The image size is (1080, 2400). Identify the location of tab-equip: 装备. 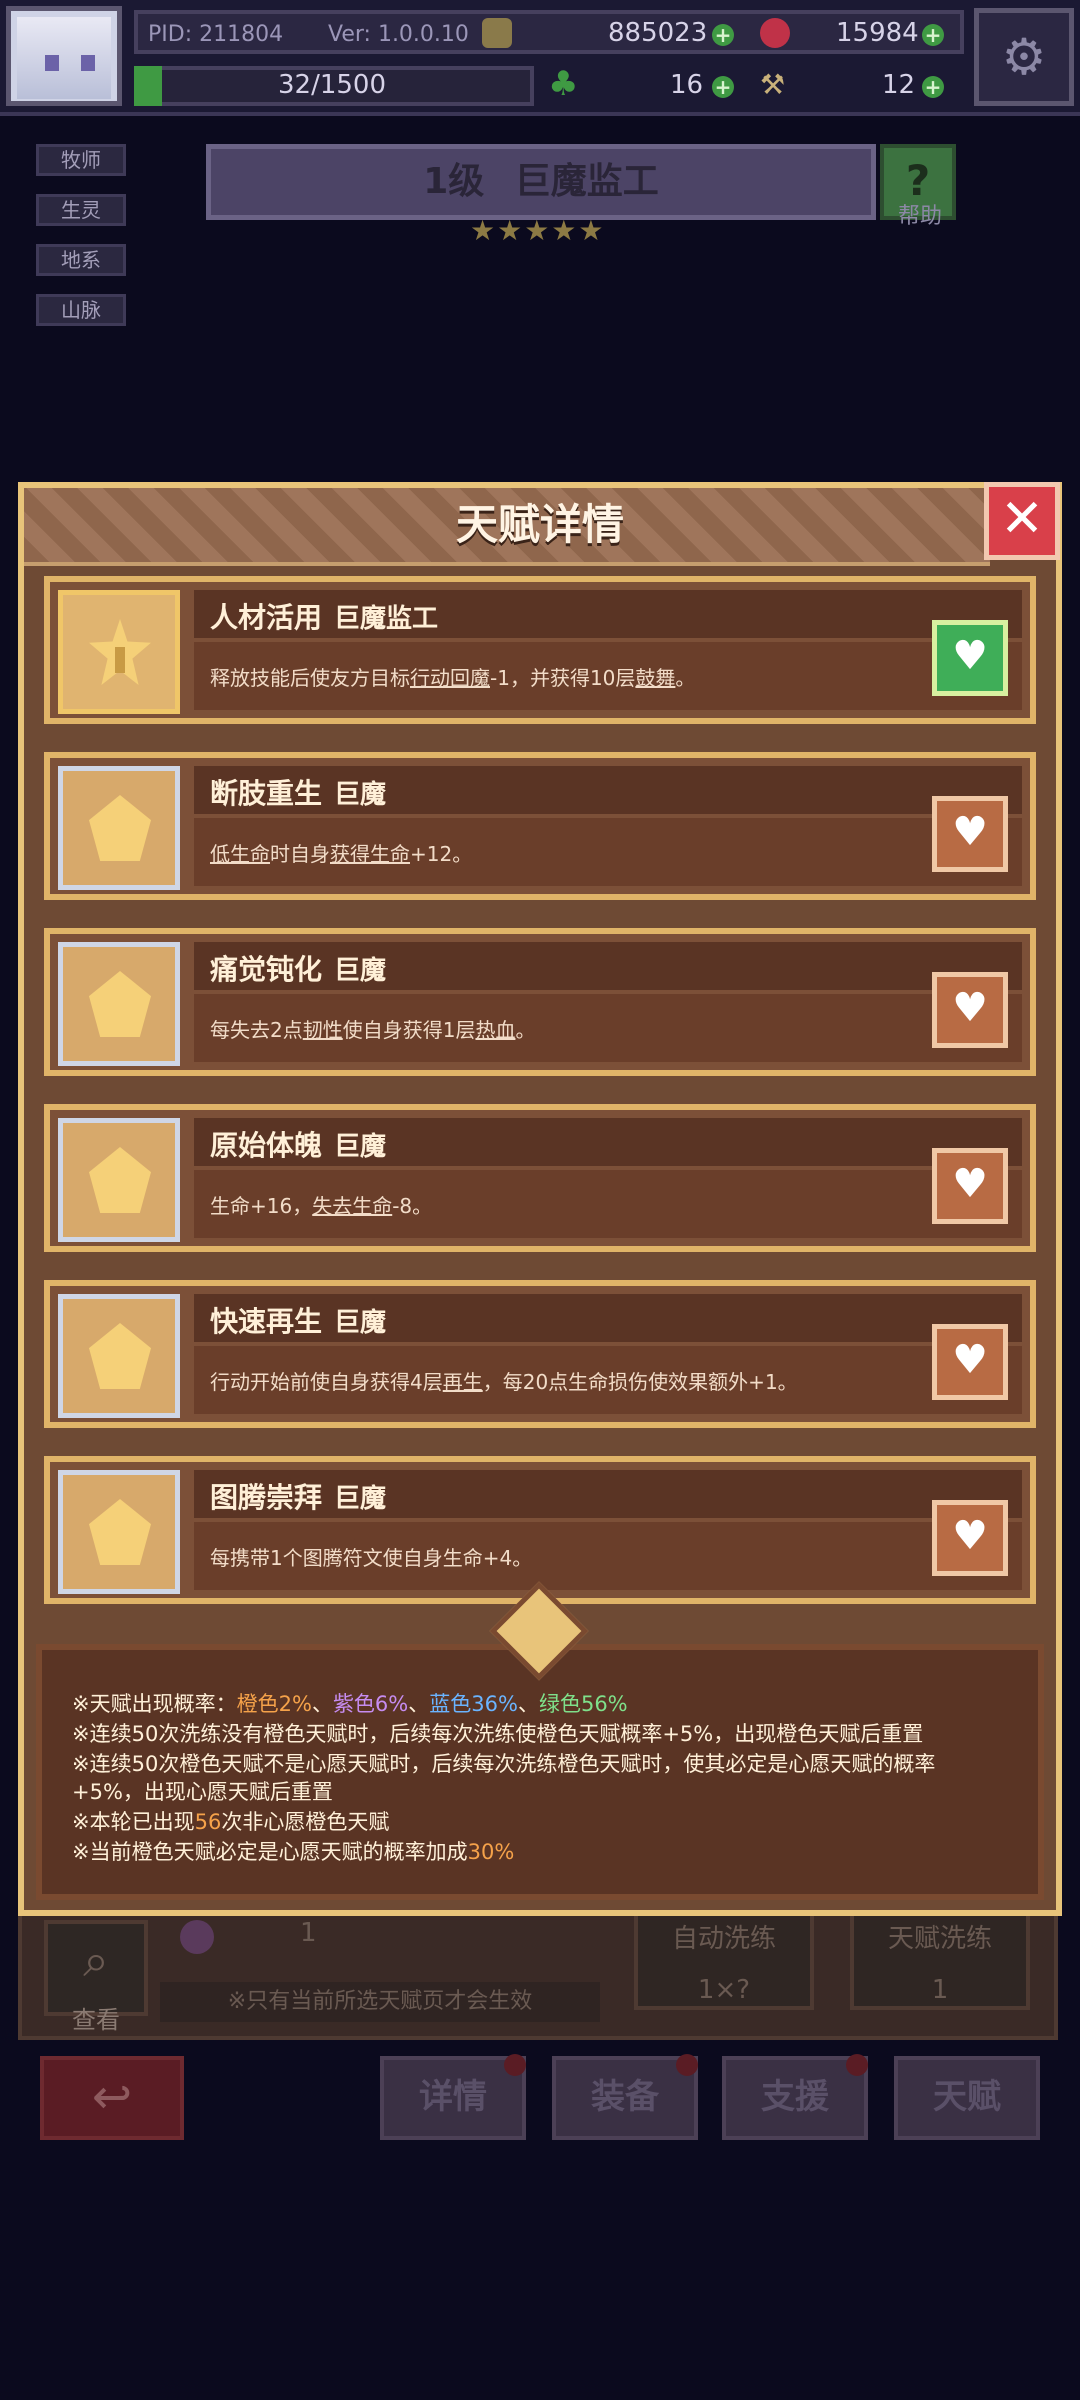
(625, 2097).